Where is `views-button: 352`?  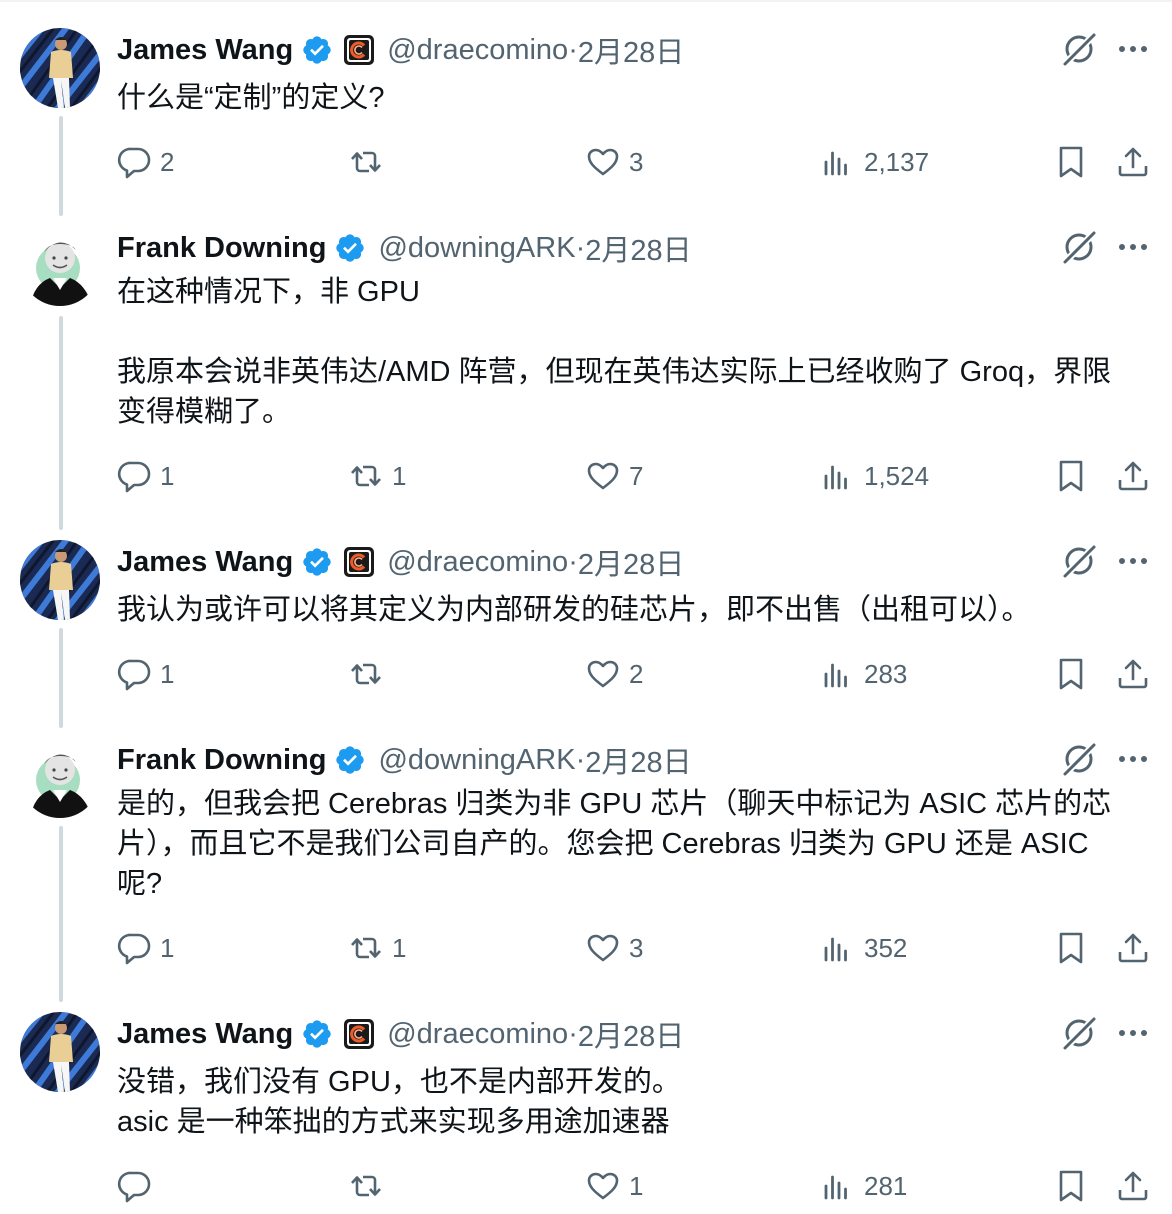
views-button: 352 is located at coordinates (863, 948).